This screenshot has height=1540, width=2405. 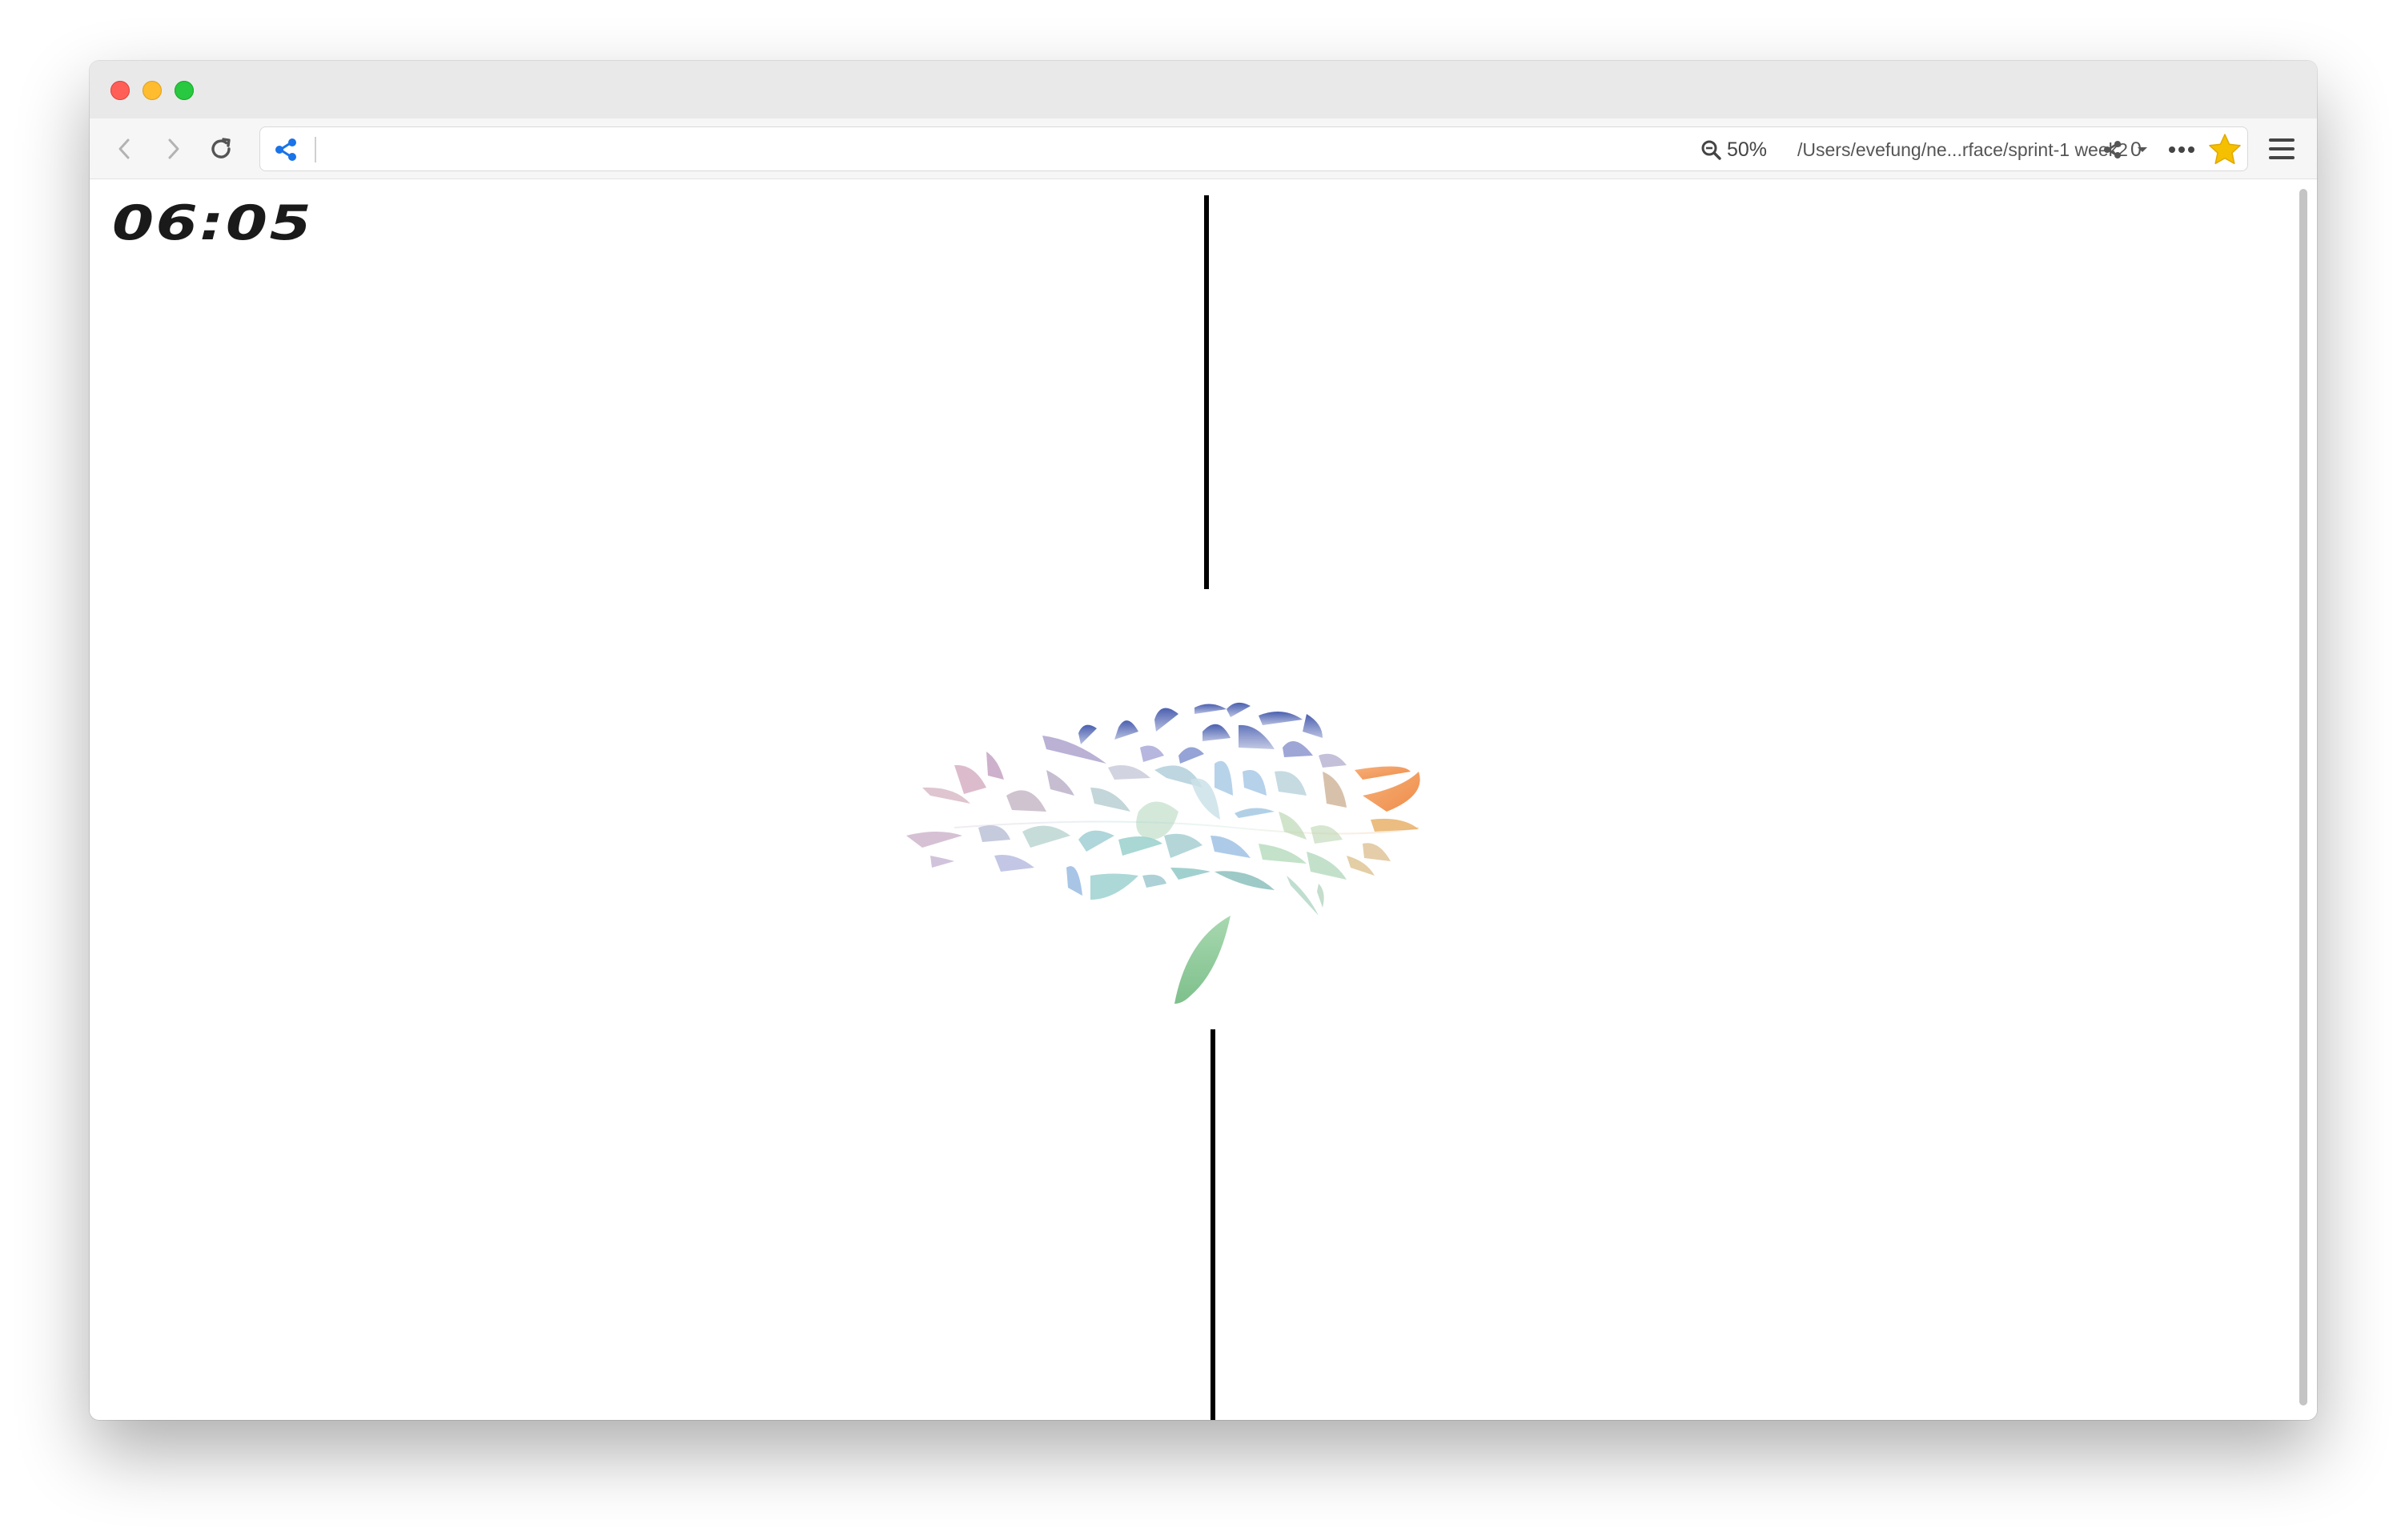 I want to click on title-bar, so click(x=1203, y=89).